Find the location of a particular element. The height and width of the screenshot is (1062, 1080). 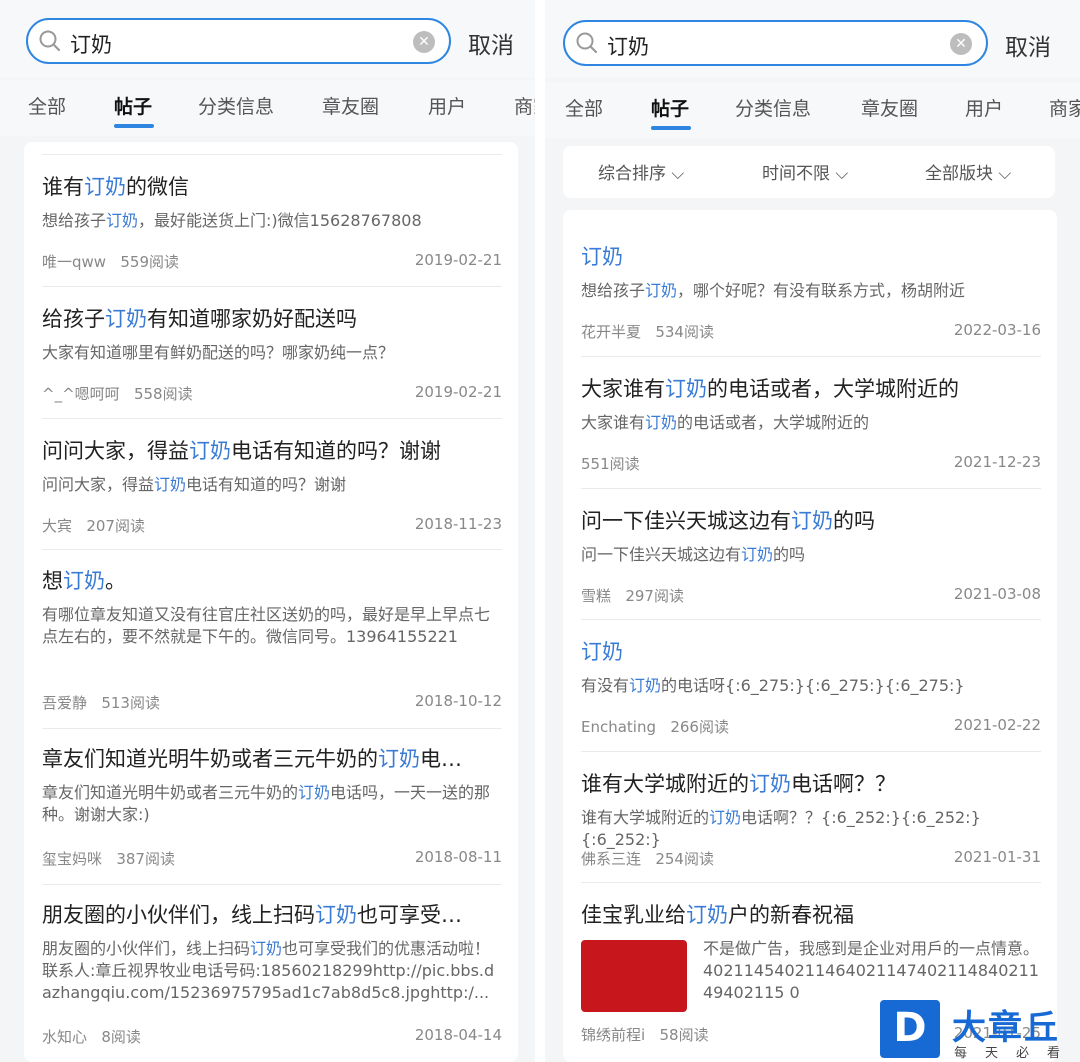

post-date: 2018-04-14 is located at coordinates (458, 1035).